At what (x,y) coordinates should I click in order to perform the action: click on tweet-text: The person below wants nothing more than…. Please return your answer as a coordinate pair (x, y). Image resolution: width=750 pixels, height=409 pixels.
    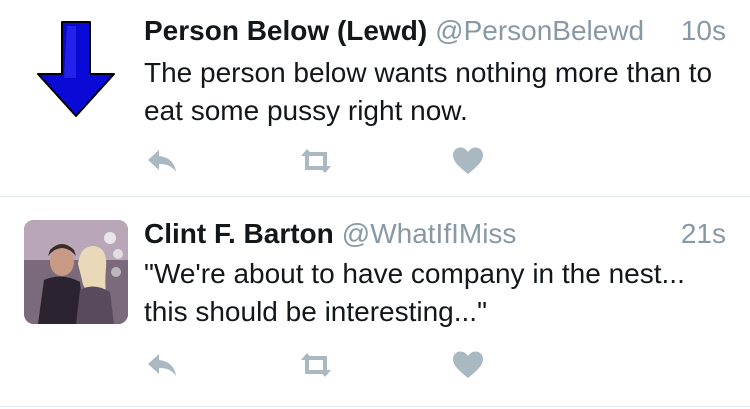
    Looking at the image, I should click on (428, 91).